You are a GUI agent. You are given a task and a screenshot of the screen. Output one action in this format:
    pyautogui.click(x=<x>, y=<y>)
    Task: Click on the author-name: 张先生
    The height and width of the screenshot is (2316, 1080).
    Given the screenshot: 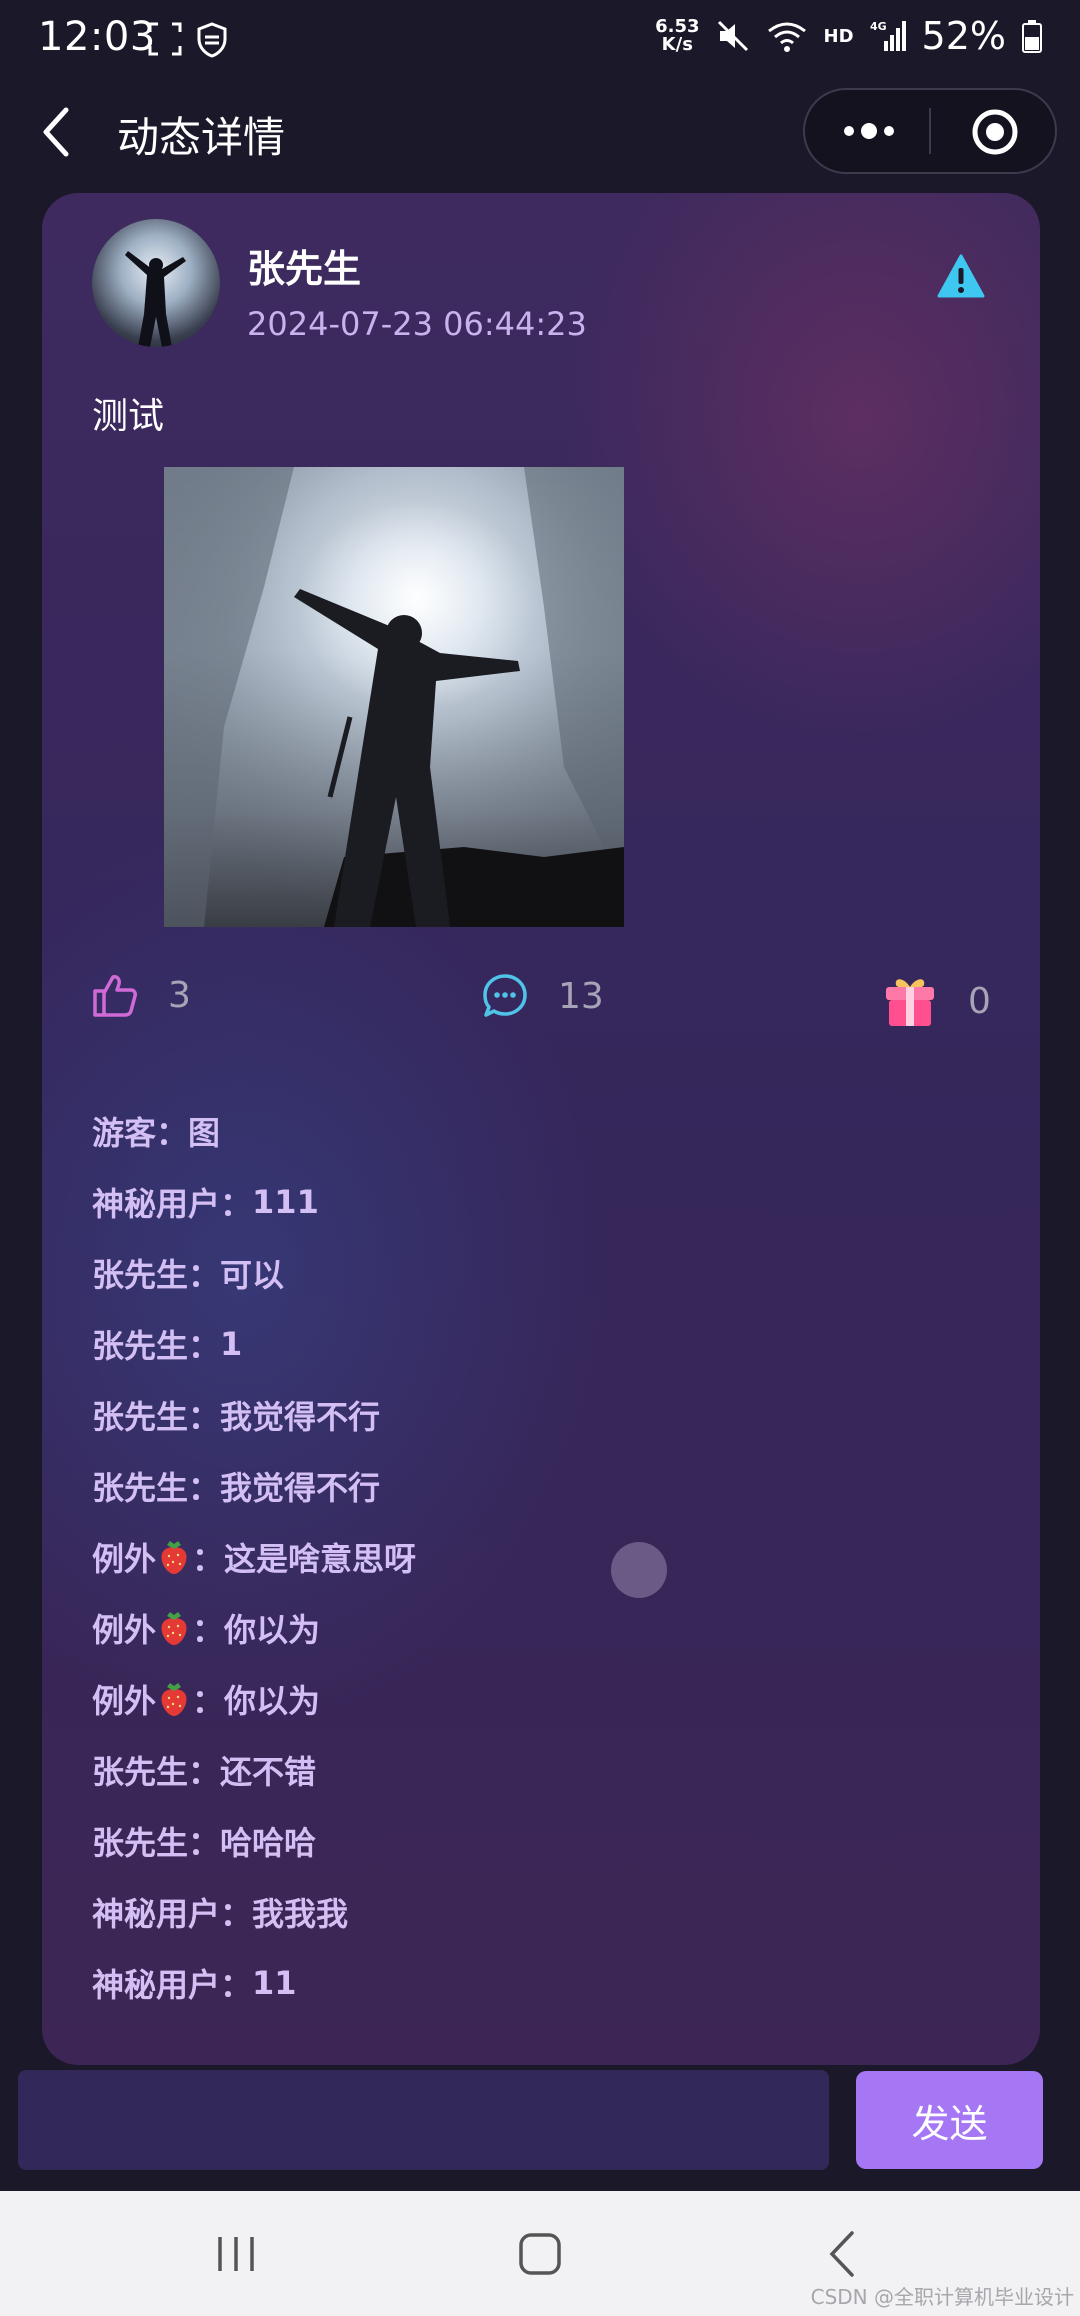 What is the action you would take?
    pyautogui.click(x=304, y=265)
    